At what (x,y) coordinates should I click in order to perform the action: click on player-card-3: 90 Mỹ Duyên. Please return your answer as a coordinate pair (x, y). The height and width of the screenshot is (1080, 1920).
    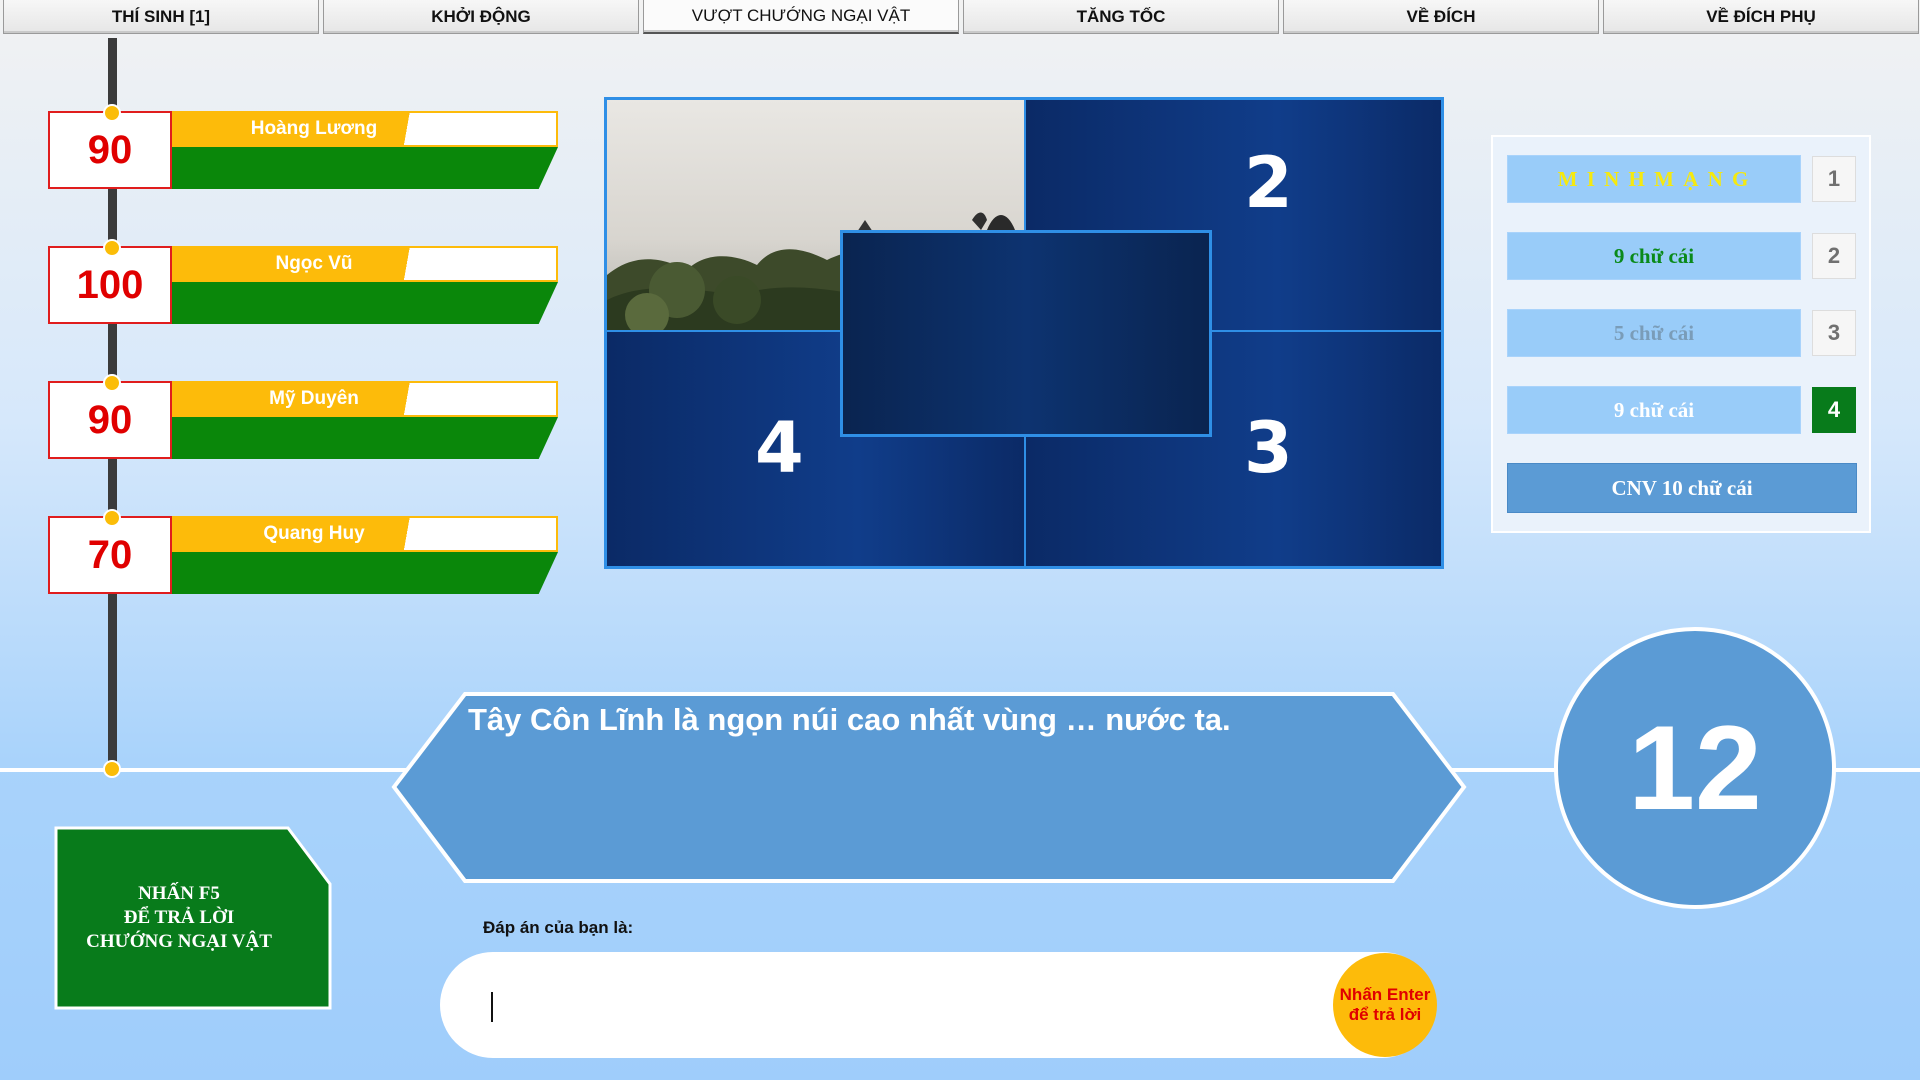
    Looking at the image, I should click on (303, 421).